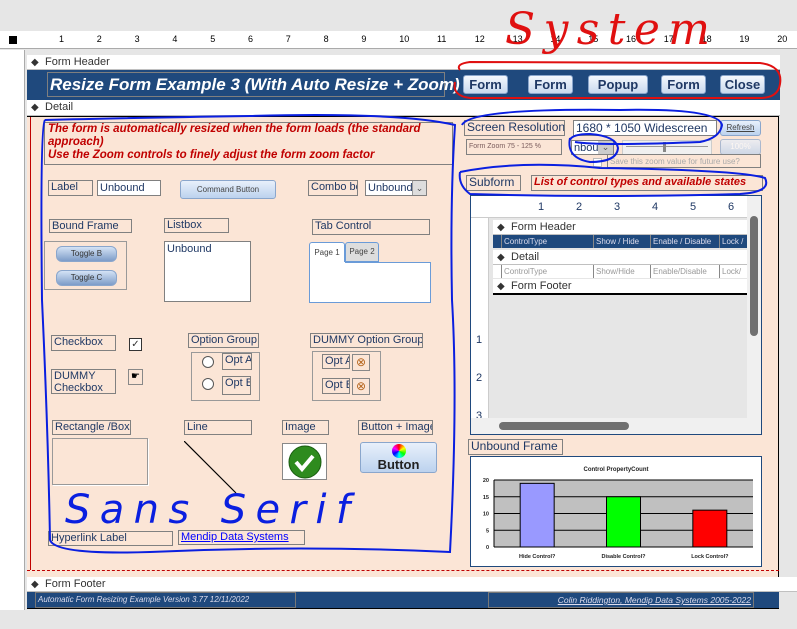 This screenshot has height=629, width=797. I want to click on ruler-number: 14, so click(555, 39).